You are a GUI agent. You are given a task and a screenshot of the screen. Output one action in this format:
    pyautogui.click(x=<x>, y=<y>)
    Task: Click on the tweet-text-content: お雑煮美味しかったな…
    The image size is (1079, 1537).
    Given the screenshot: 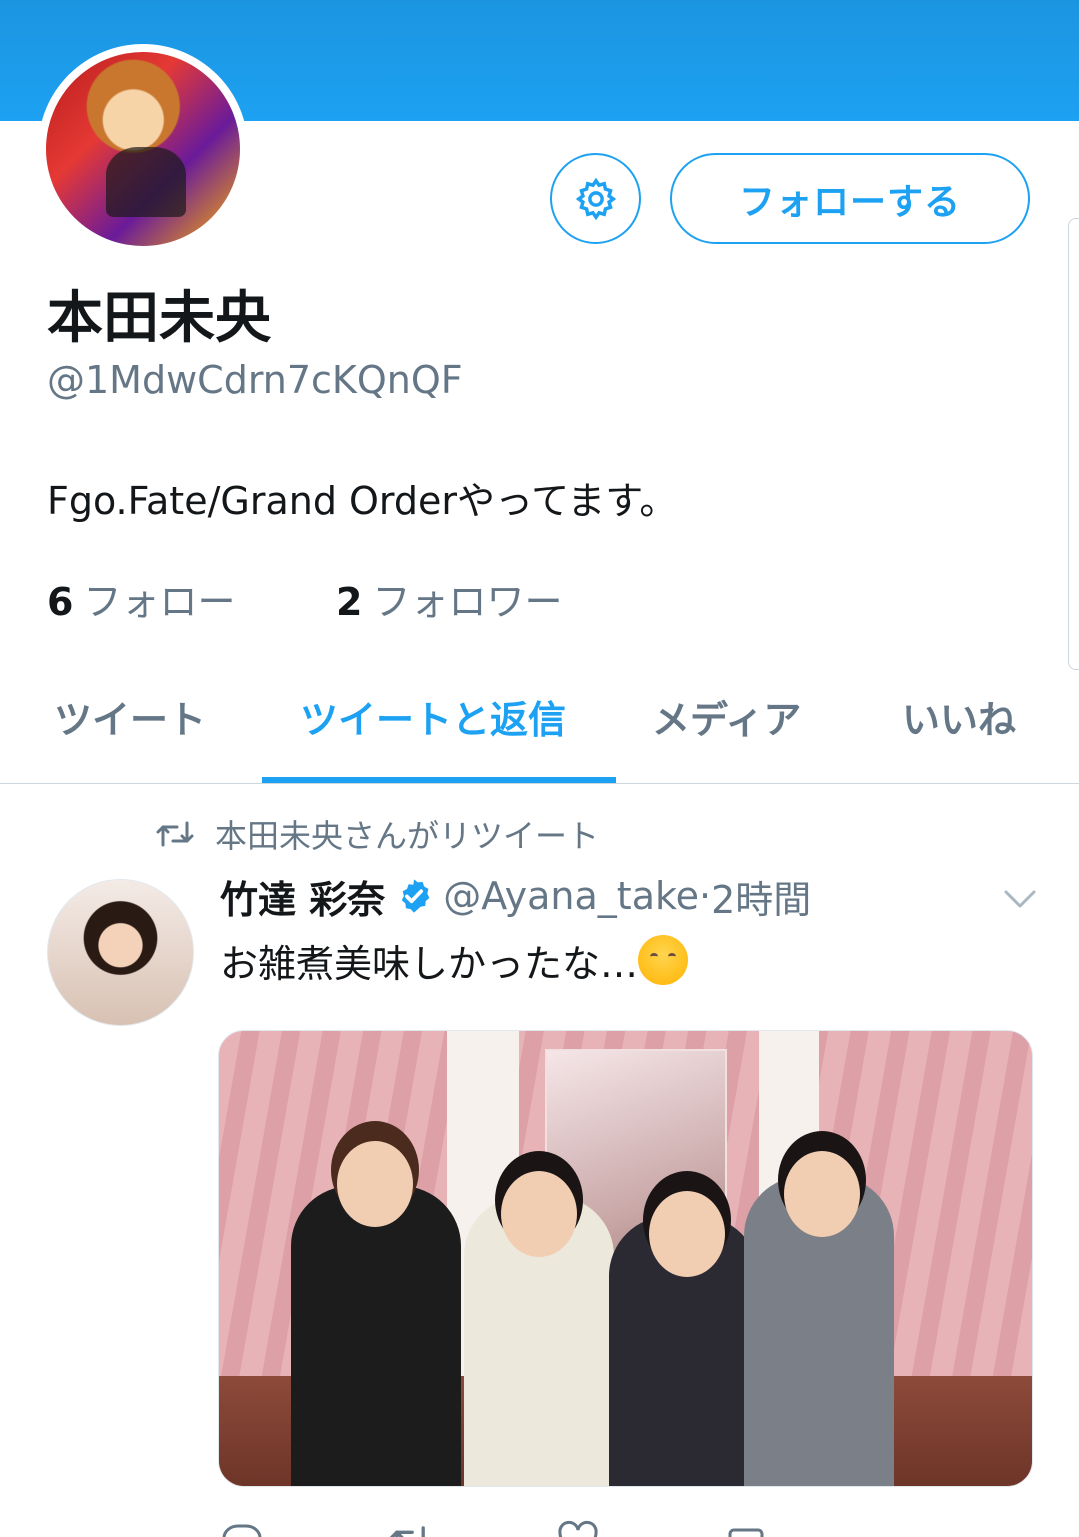 What is the action you would take?
    pyautogui.click(x=429, y=964)
    